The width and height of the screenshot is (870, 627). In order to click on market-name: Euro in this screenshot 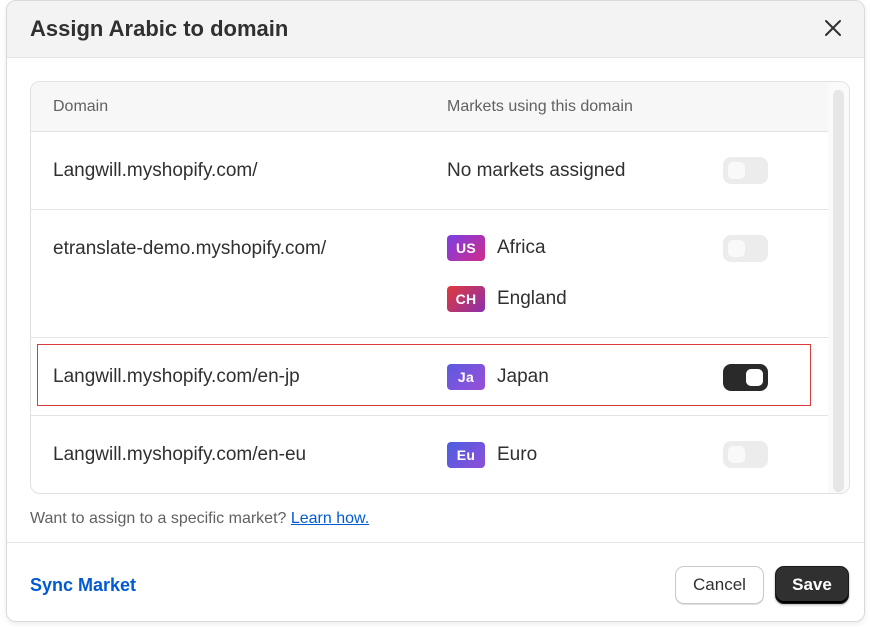, I will do `click(517, 454)`.